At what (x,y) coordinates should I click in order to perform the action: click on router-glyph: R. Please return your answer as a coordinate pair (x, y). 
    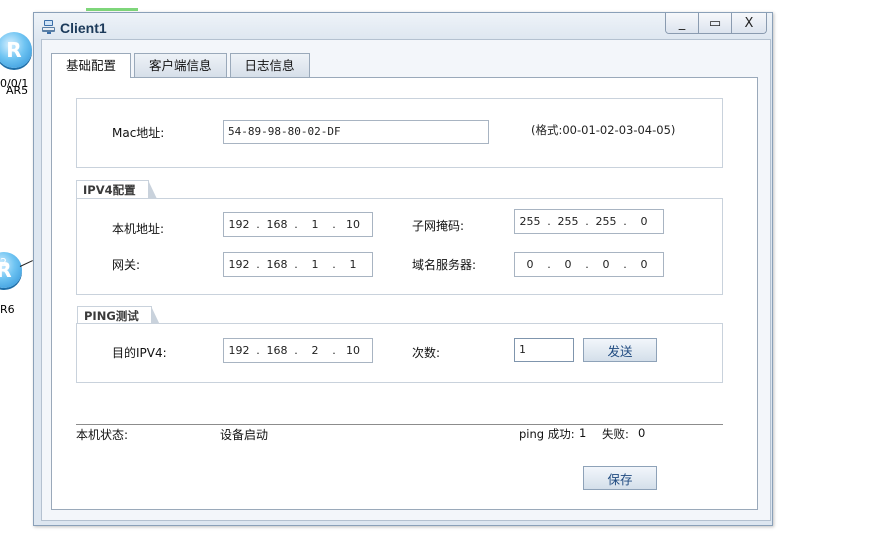
    Looking at the image, I should click on (14, 50).